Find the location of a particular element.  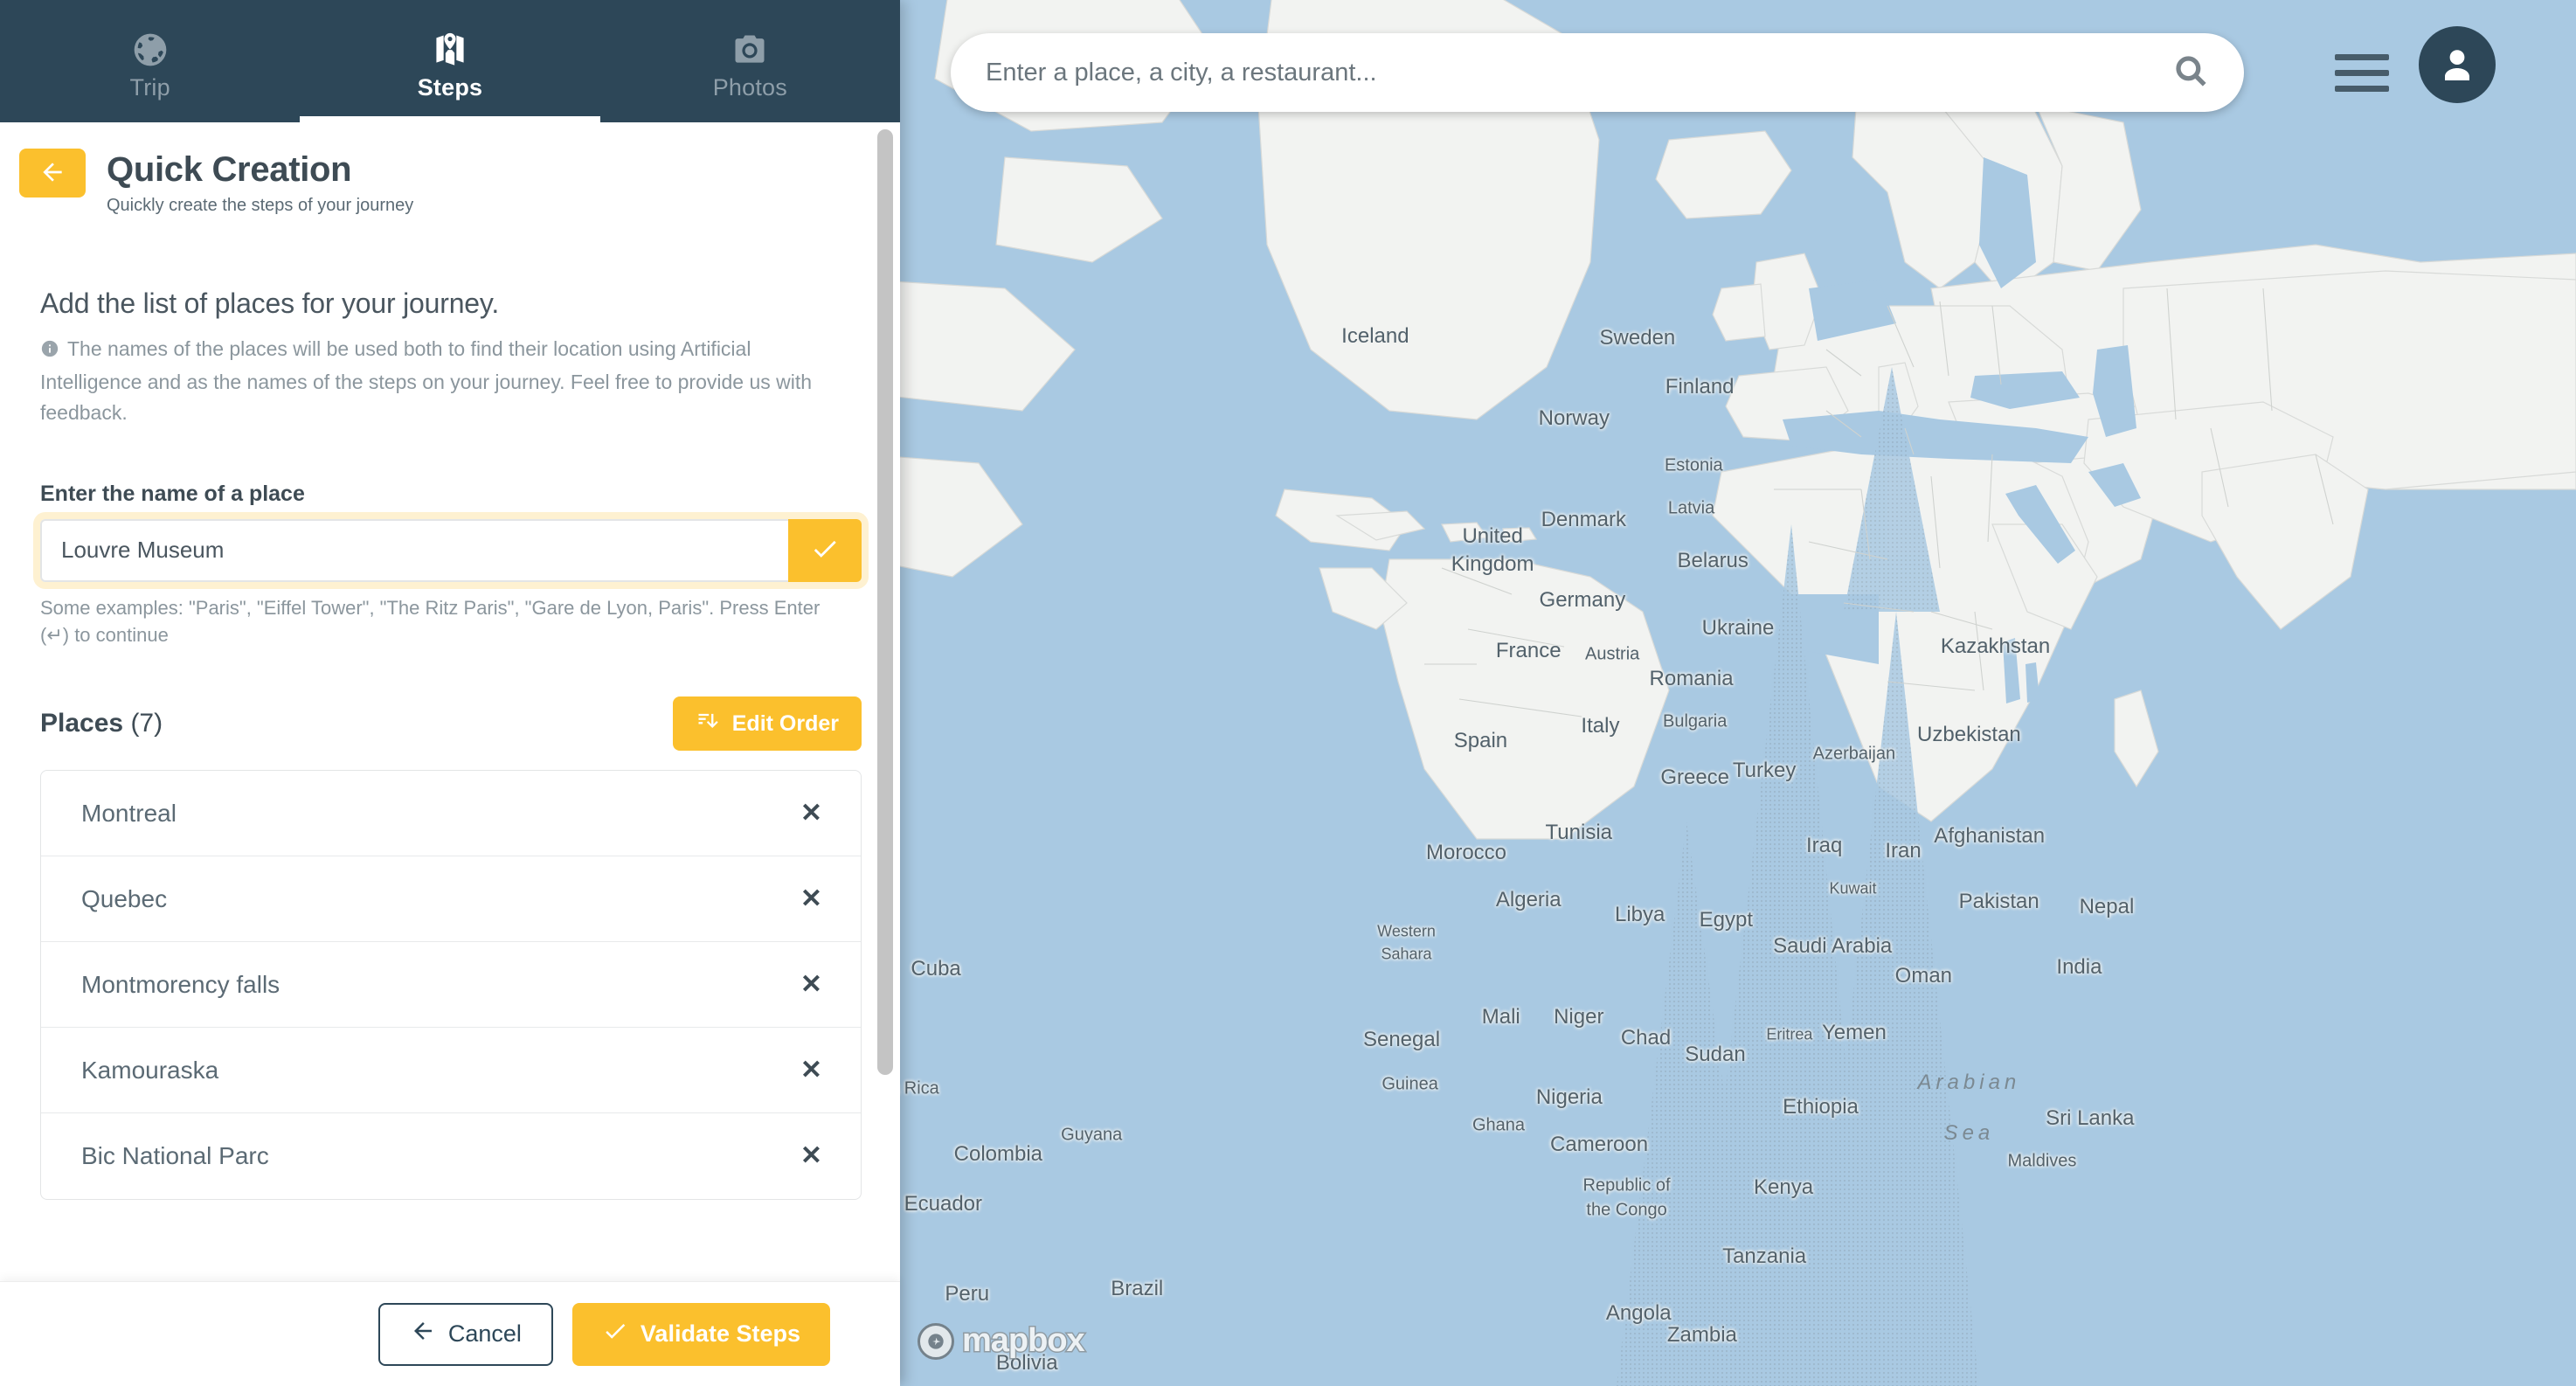

back-button is located at coordinates (52, 174).